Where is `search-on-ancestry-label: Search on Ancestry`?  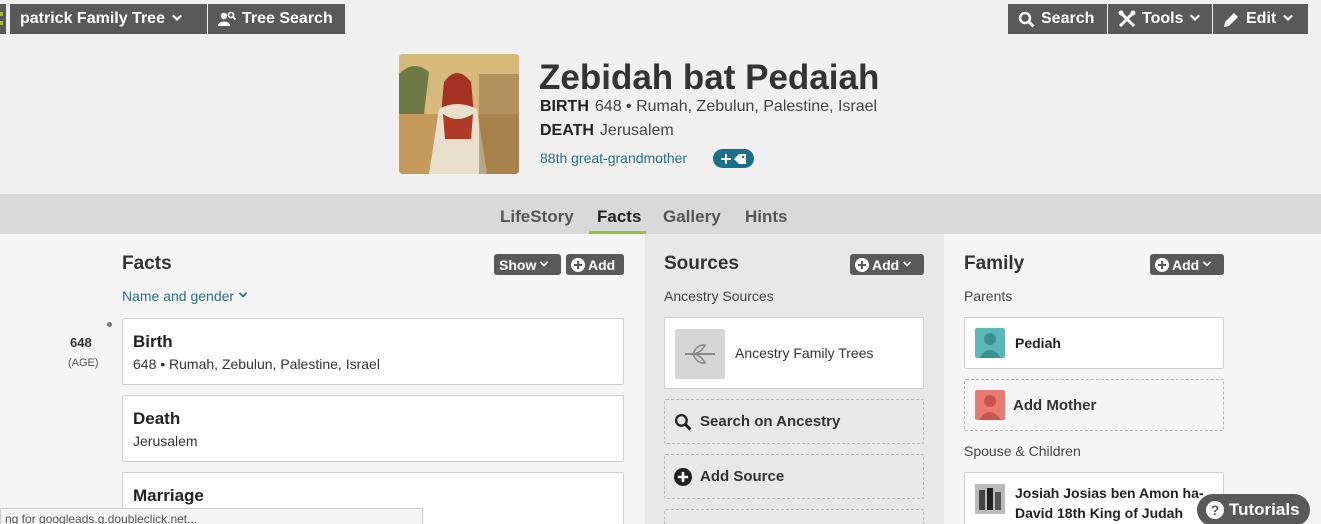 search-on-ancestry-label: Search on Ancestry is located at coordinates (770, 421).